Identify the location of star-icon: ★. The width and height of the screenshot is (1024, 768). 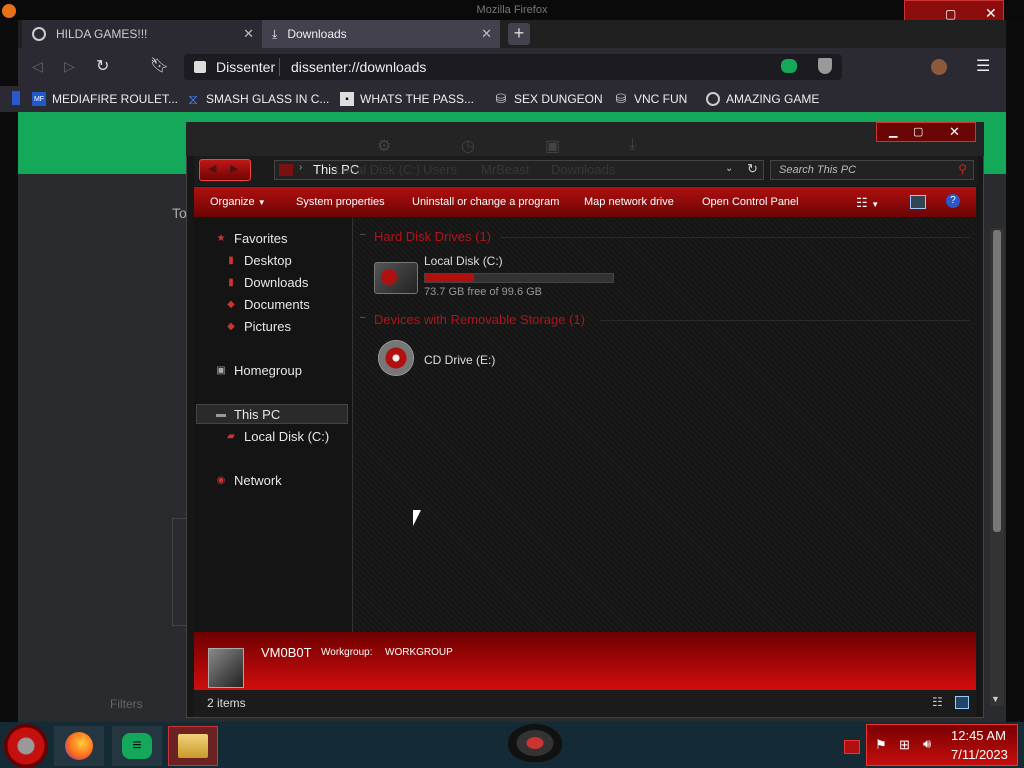
(221, 238).